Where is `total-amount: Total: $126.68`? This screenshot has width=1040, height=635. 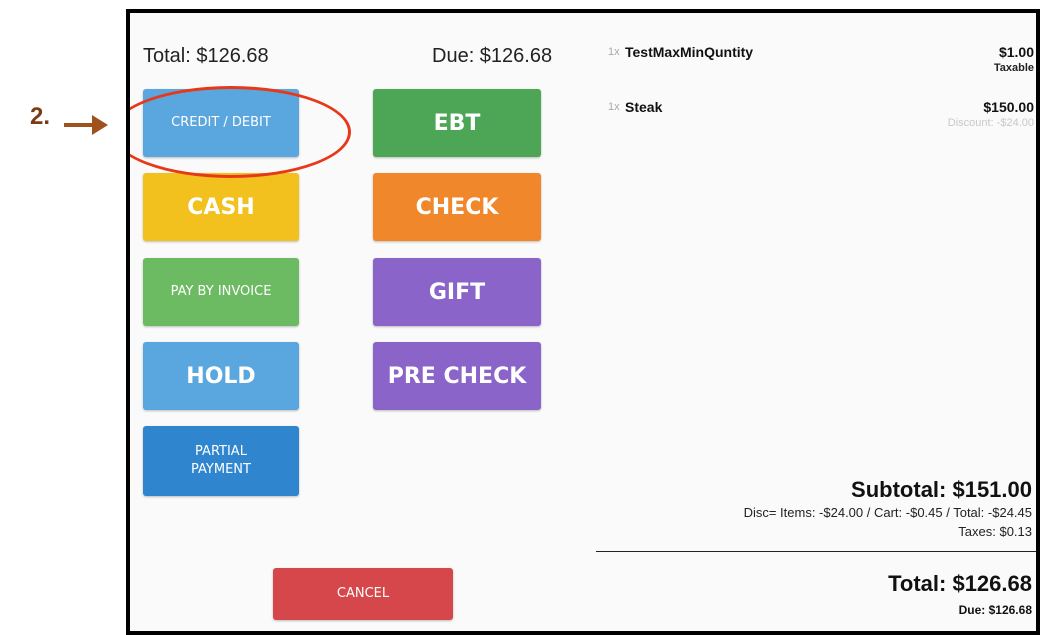
total-amount: Total: $126.68 is located at coordinates (960, 583).